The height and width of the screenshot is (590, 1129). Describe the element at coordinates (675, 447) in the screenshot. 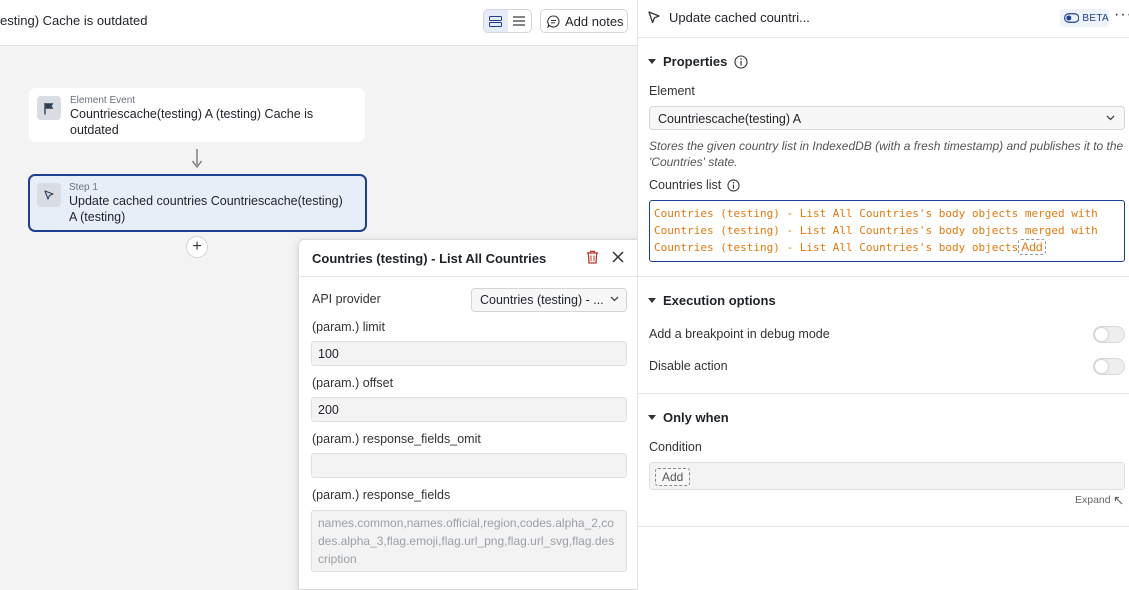

I see `condition-label: Condition` at that location.